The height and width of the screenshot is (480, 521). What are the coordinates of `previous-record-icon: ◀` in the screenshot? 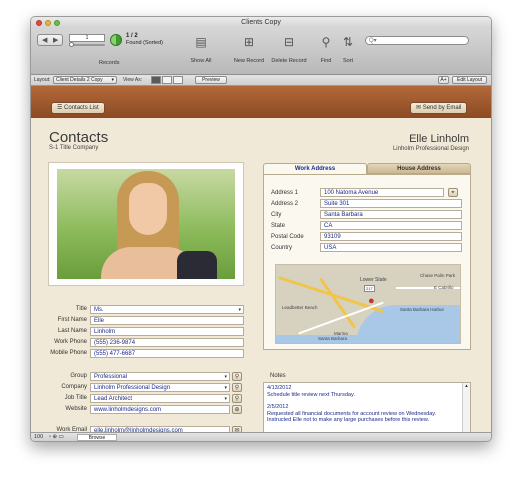 It's located at (44, 40).